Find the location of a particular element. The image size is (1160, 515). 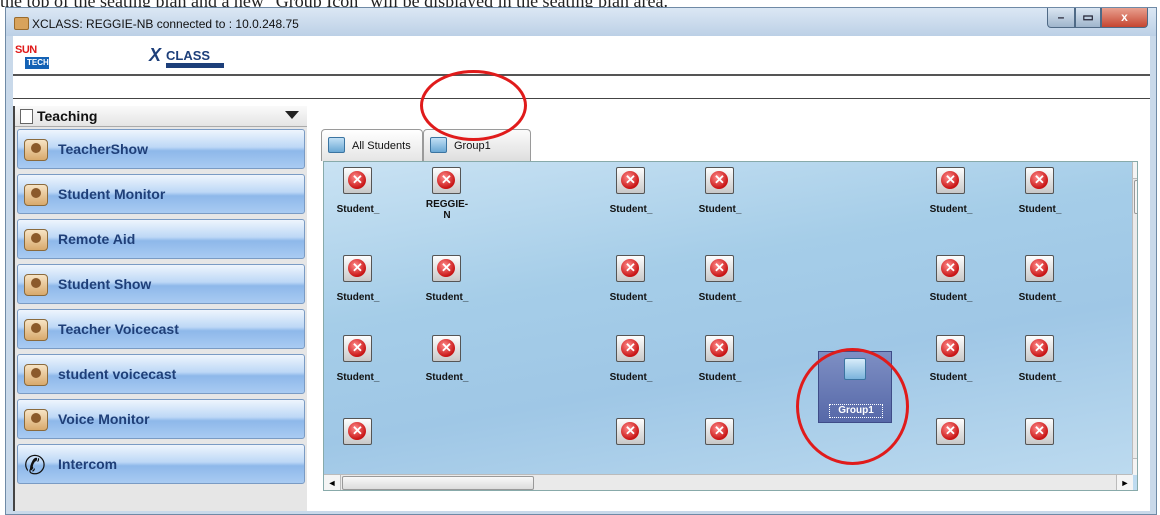

student-show-icon is located at coordinates (36, 285).